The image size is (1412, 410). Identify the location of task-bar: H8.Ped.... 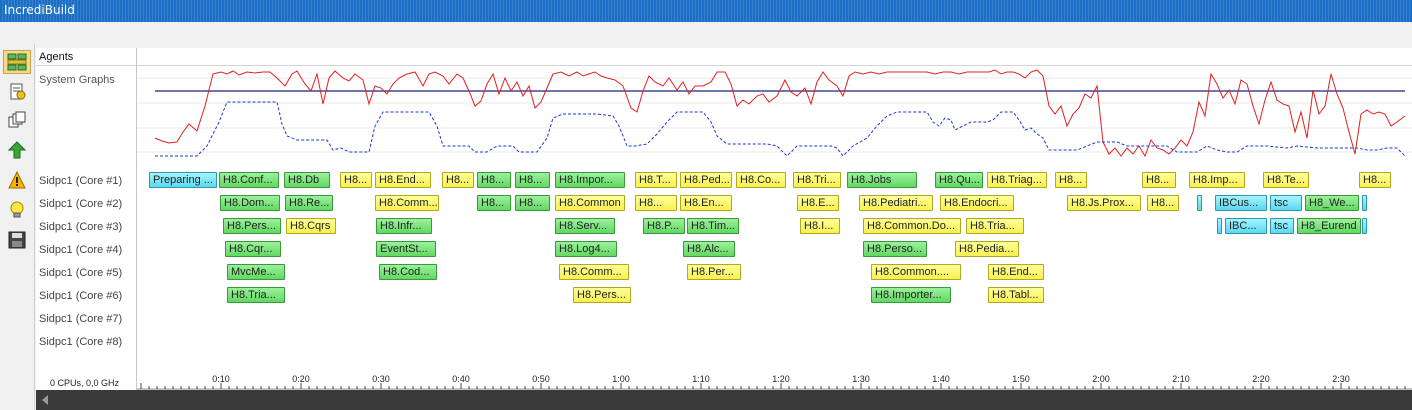
(706, 180).